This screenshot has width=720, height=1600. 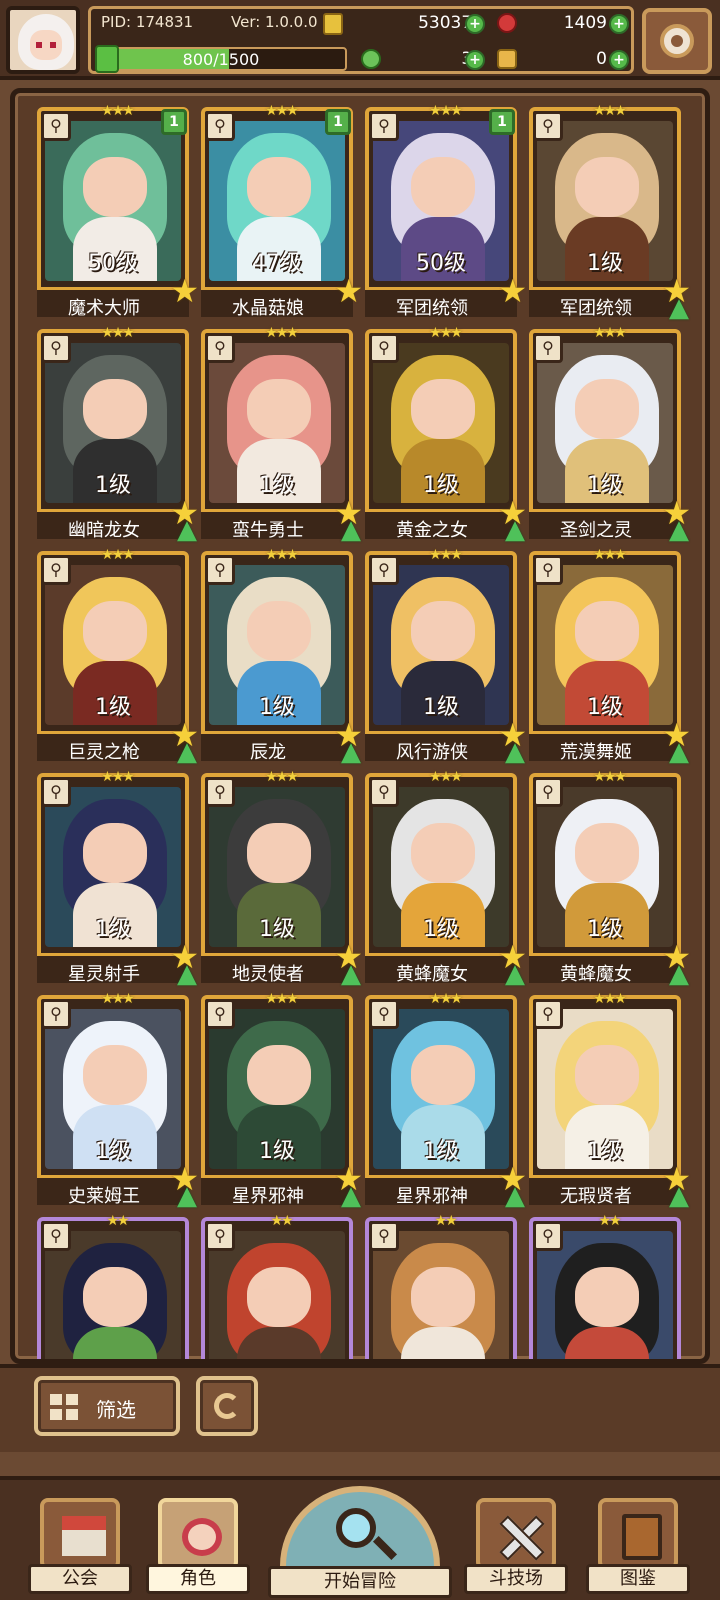 I want to click on avatar-eye-left, so click(x=39, y=45).